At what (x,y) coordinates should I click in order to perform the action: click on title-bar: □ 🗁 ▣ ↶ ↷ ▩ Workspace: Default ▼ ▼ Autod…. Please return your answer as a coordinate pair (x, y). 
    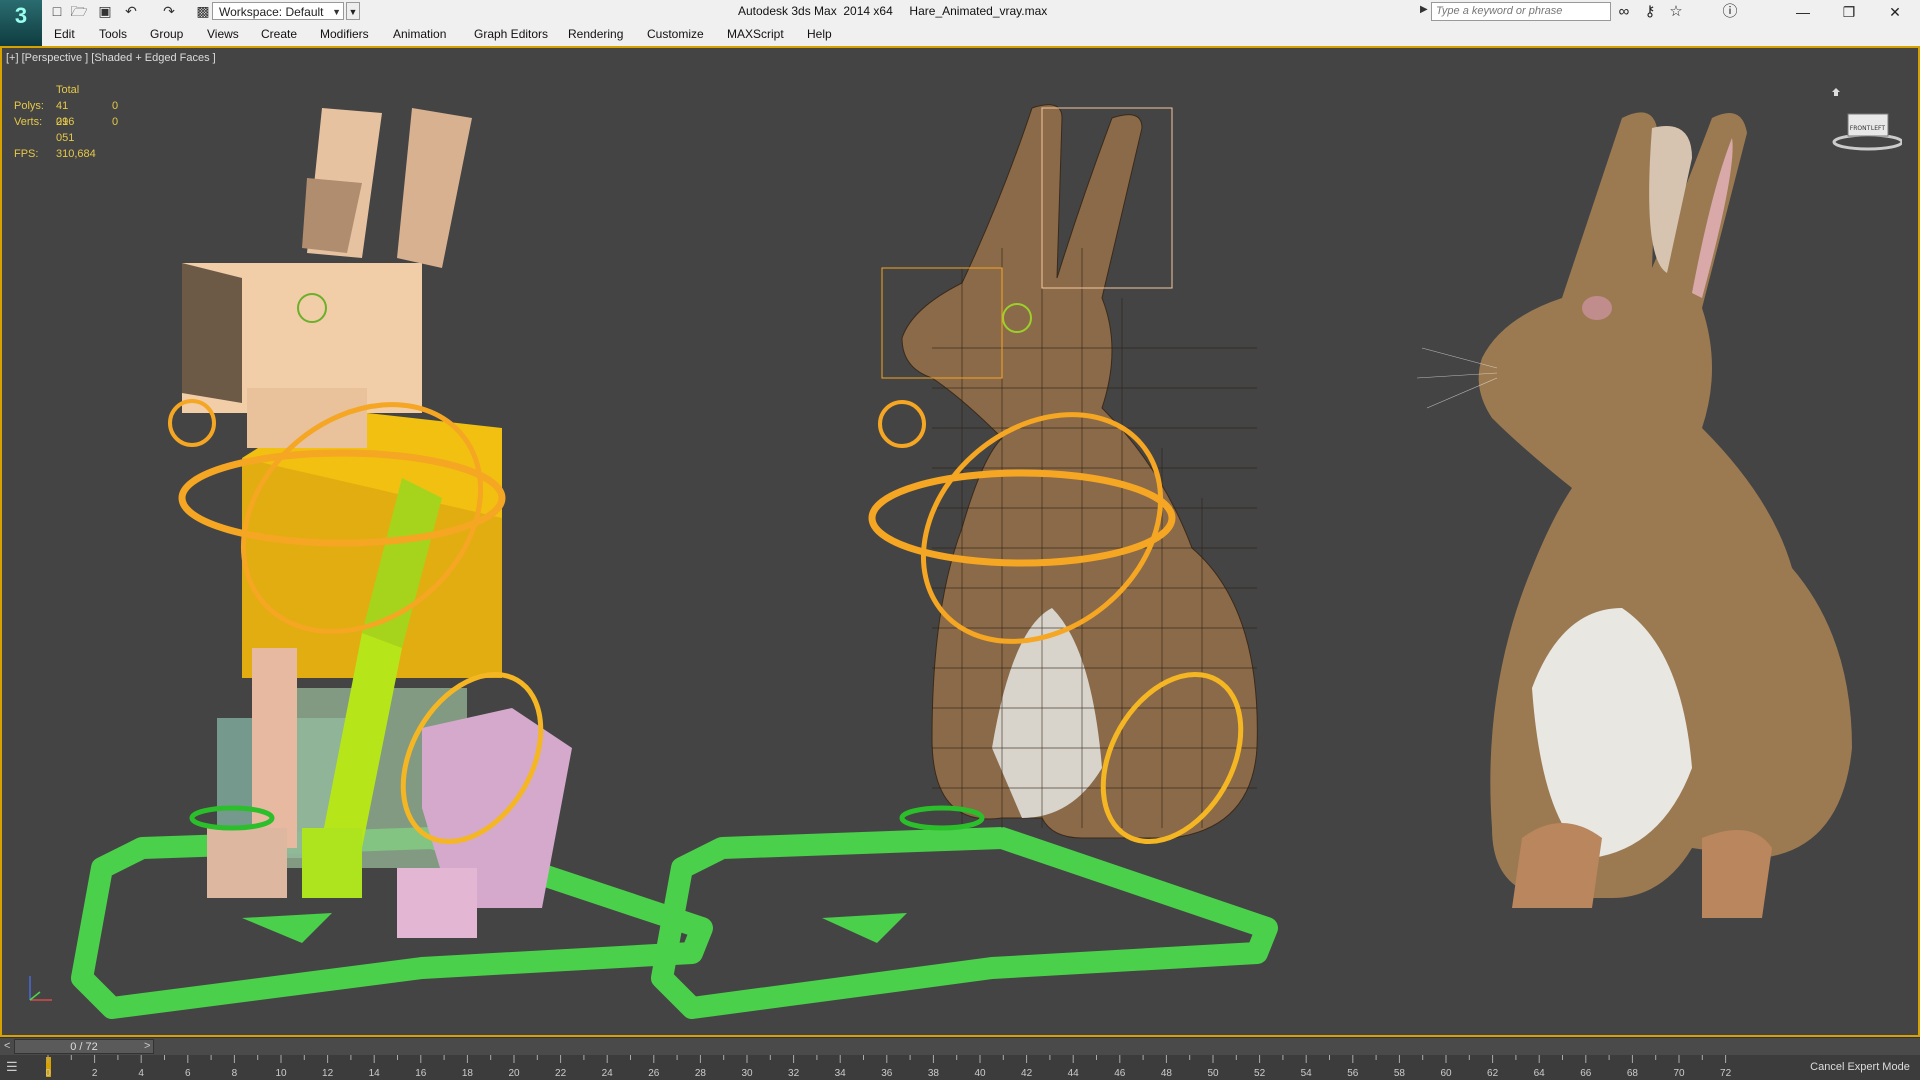
    Looking at the image, I should click on (960, 12).